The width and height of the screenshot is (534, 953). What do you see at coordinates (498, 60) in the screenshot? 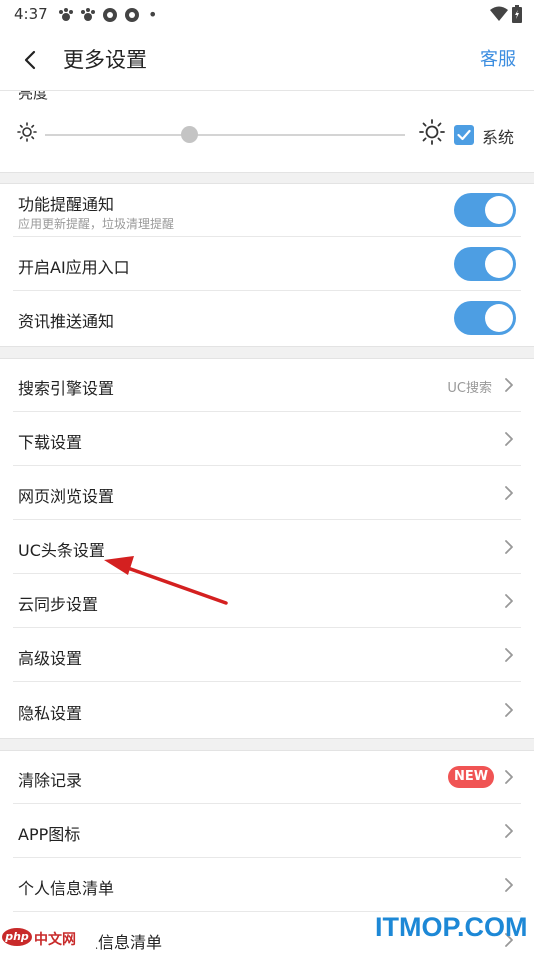
I see `customer-service-link: 客服` at bounding box center [498, 60].